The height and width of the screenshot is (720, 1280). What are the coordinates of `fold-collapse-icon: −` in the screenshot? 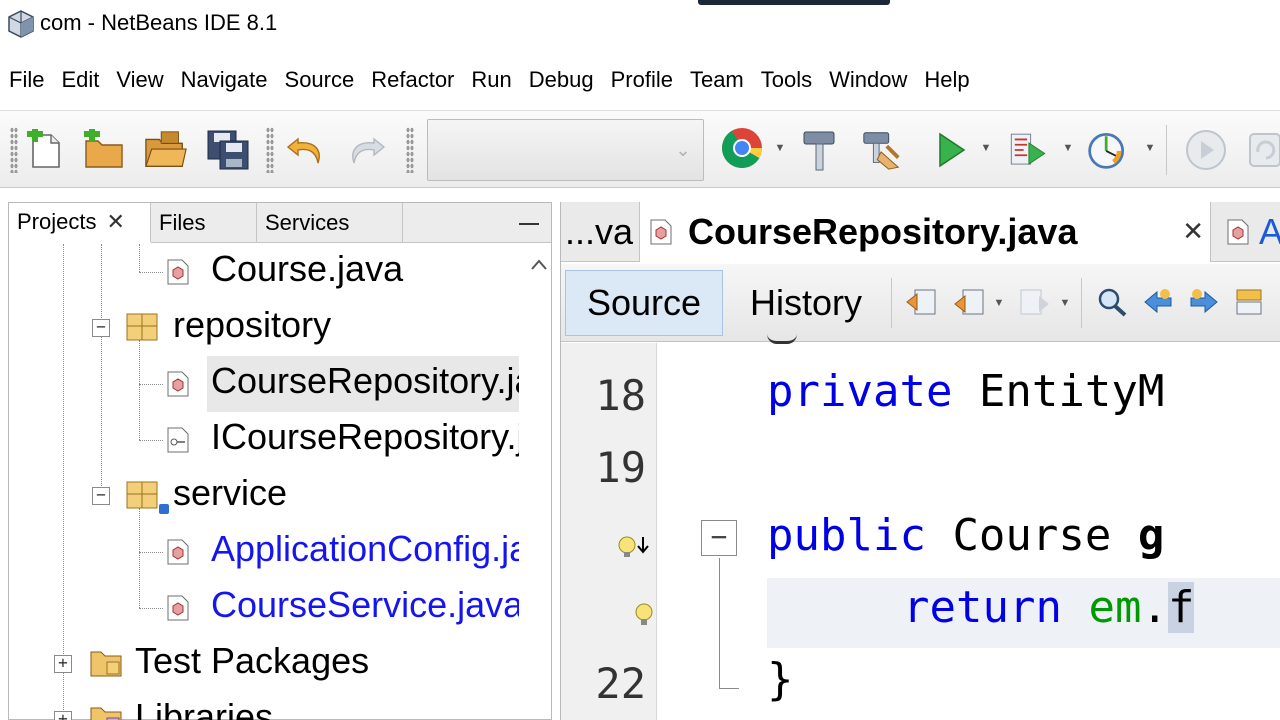 It's located at (719, 538).